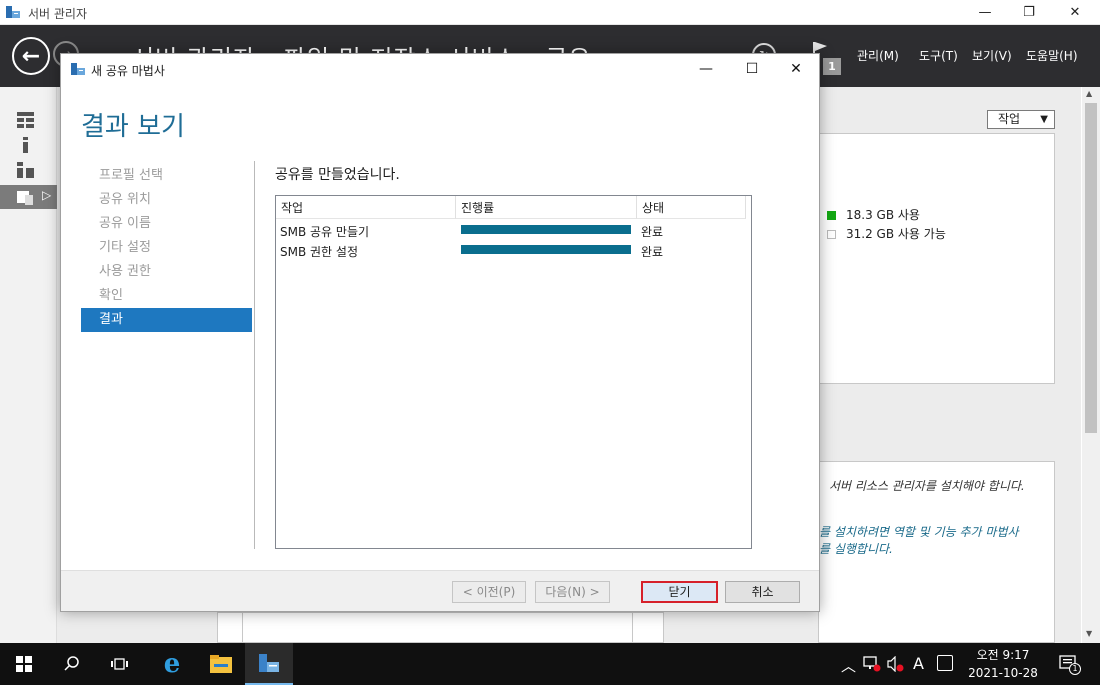  Describe the element at coordinates (440, 590) in the screenshot. I see `wizard-footer: < 이전(P) 다음(N) > 닫기 취소` at that location.